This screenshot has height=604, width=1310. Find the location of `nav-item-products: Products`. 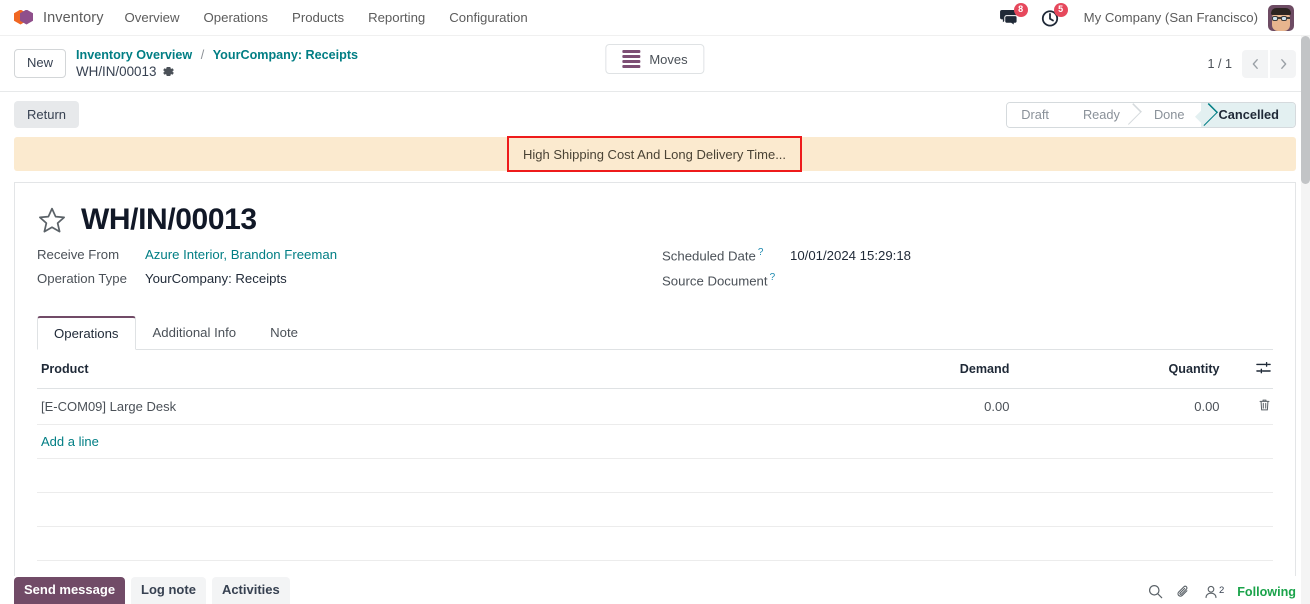

nav-item-products: Products is located at coordinates (318, 18).